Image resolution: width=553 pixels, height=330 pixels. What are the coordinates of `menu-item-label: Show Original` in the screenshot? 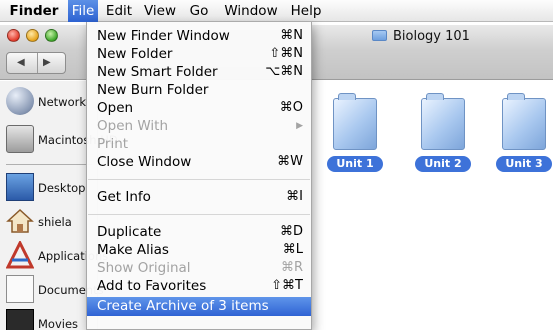 It's located at (144, 268).